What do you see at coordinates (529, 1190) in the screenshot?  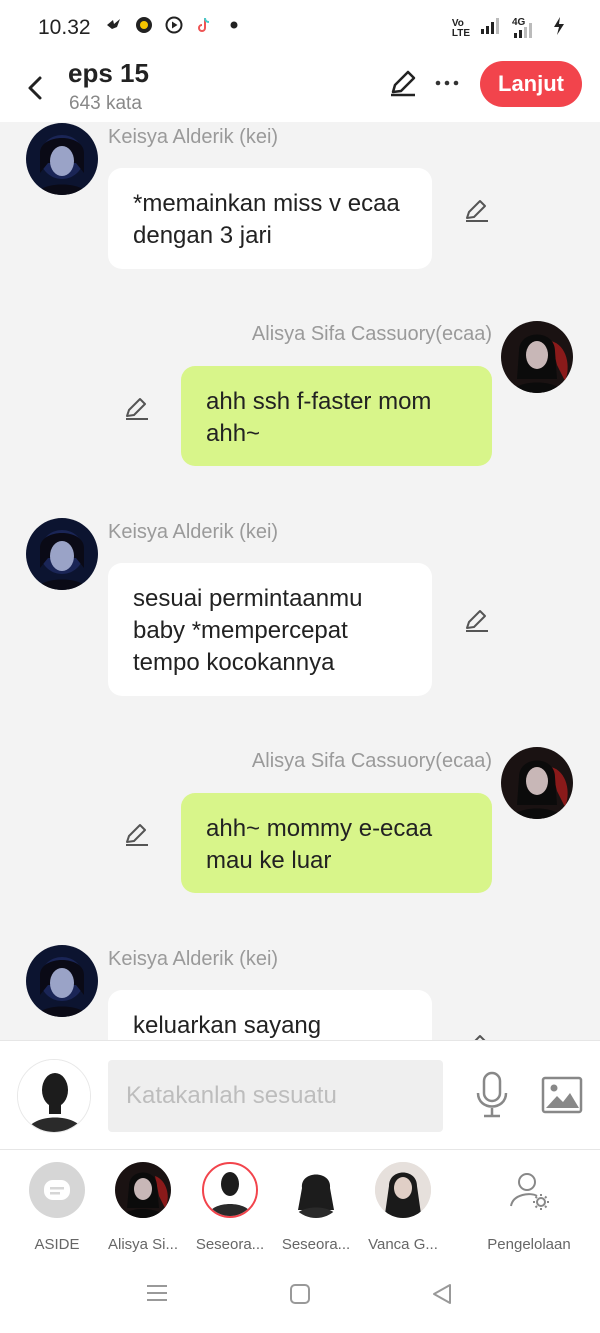 I see `user-settings-icon` at bounding box center [529, 1190].